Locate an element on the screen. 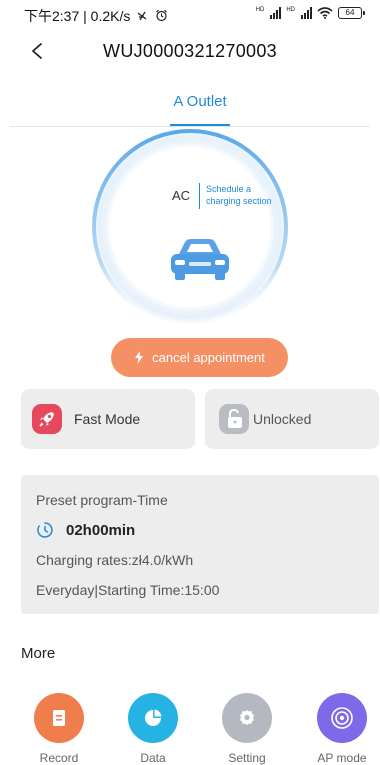  bolt-icon is located at coordinates (139, 357).